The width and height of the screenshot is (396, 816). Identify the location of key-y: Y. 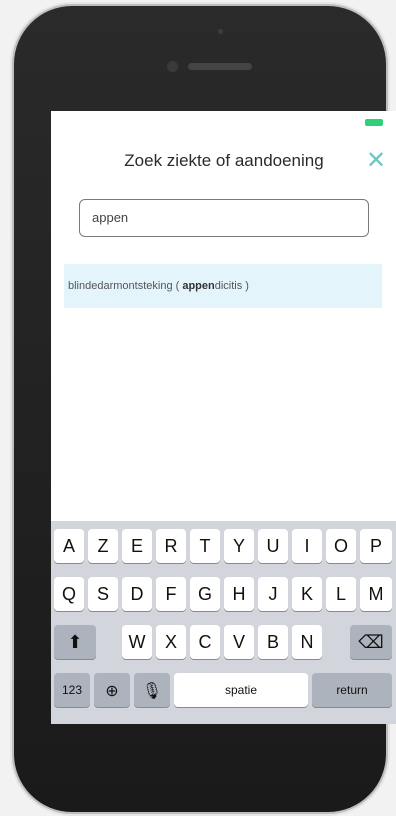
(239, 546).